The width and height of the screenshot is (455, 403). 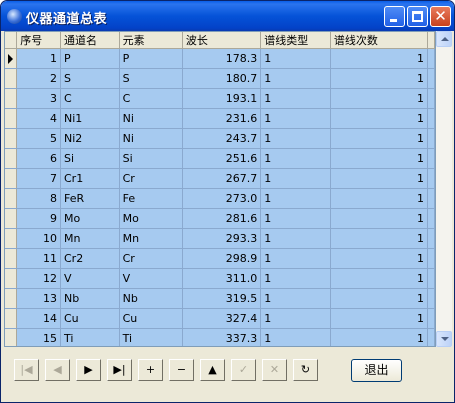 What do you see at coordinates (38, 318) in the screenshot?
I see `cell-index: 14` at bounding box center [38, 318].